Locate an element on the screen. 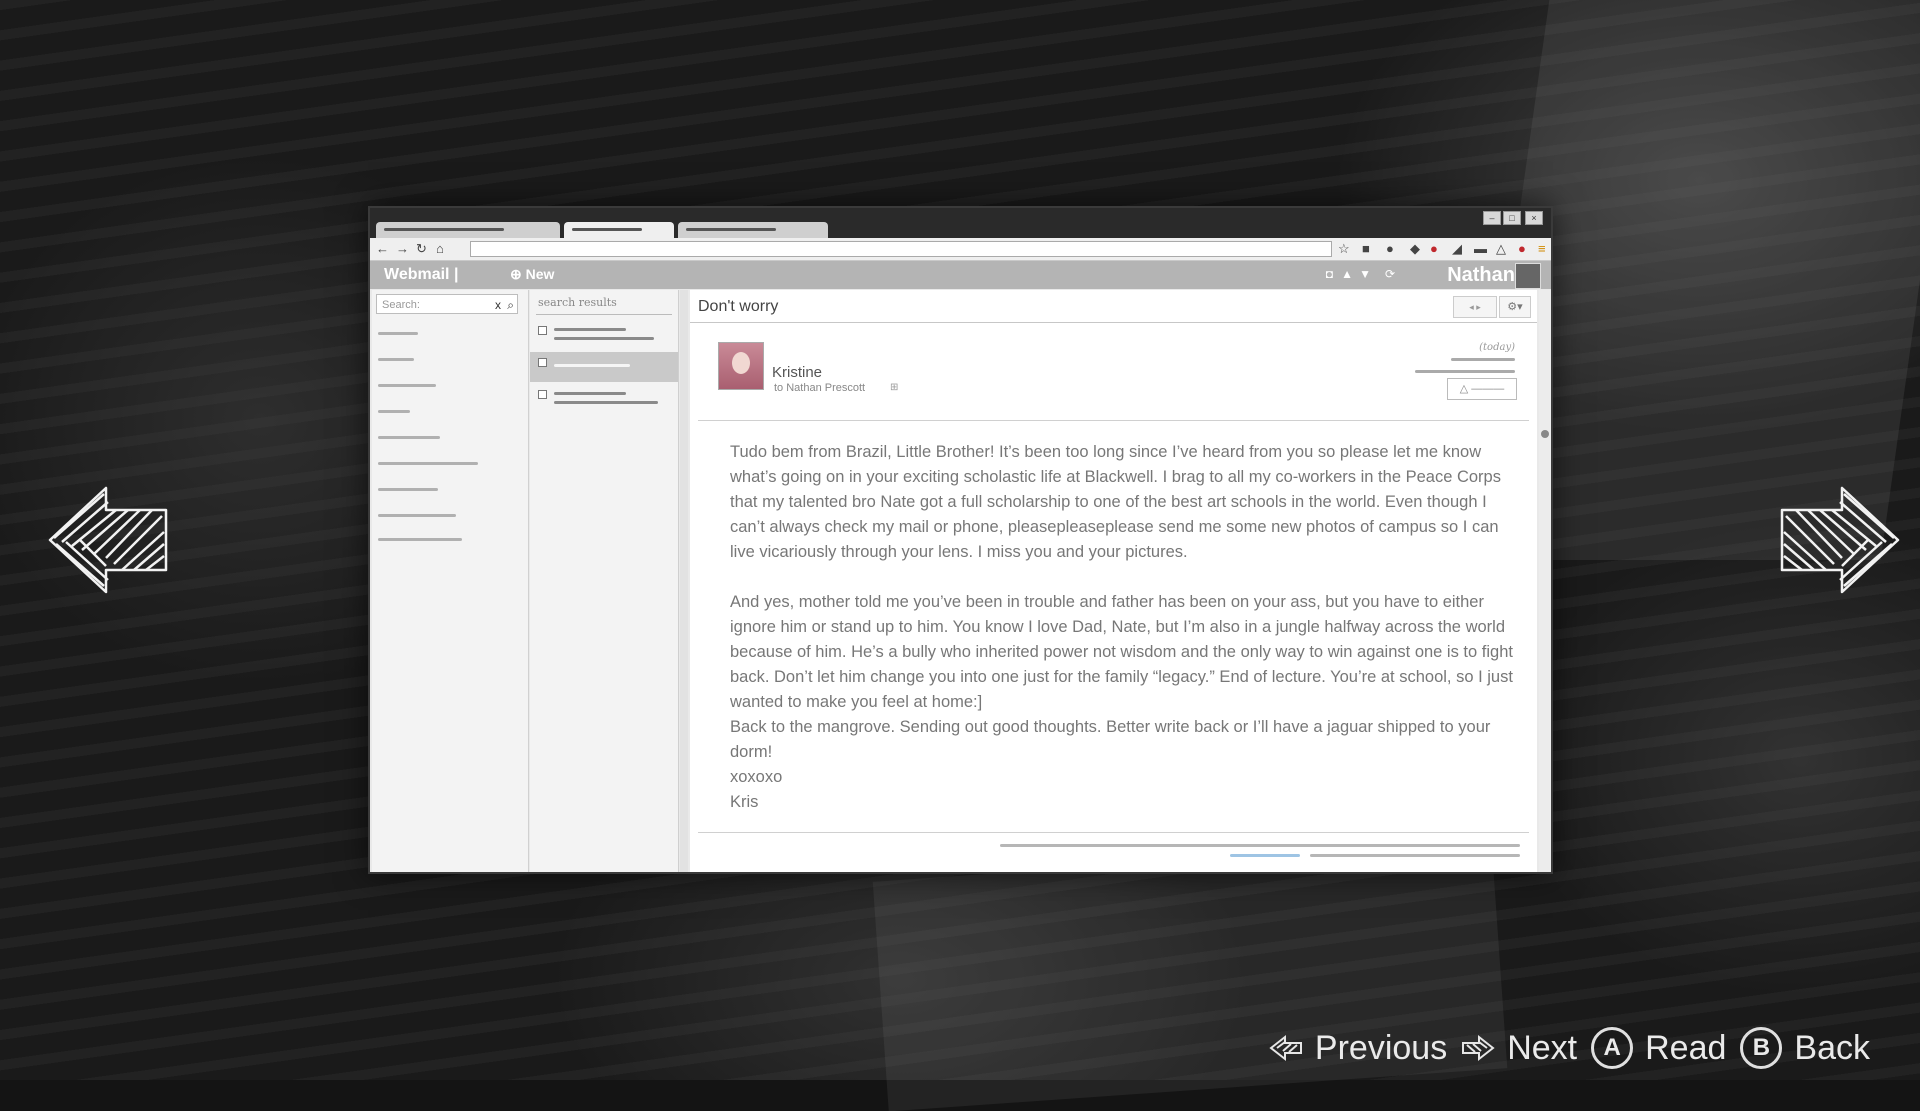 The width and height of the screenshot is (1920, 1111). read-prompt: A Read is located at coordinates (1658, 1048).